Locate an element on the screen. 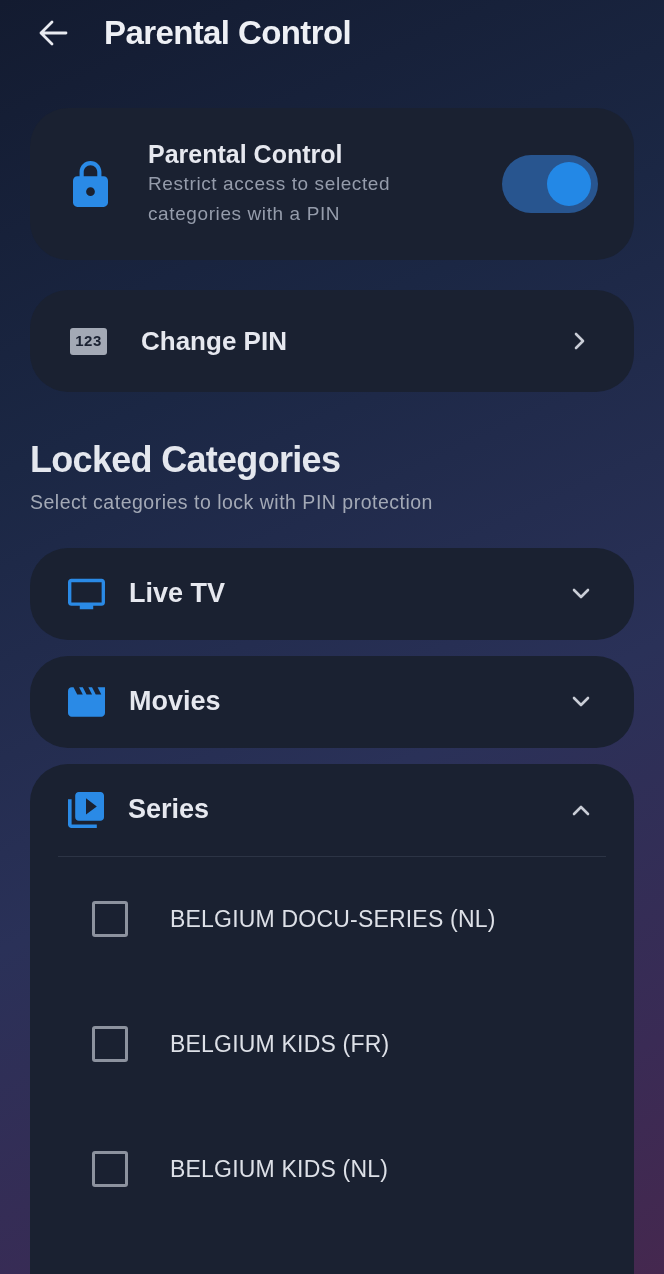 This screenshot has height=1274, width=664. setting-title: Parental Control is located at coordinates (246, 154).